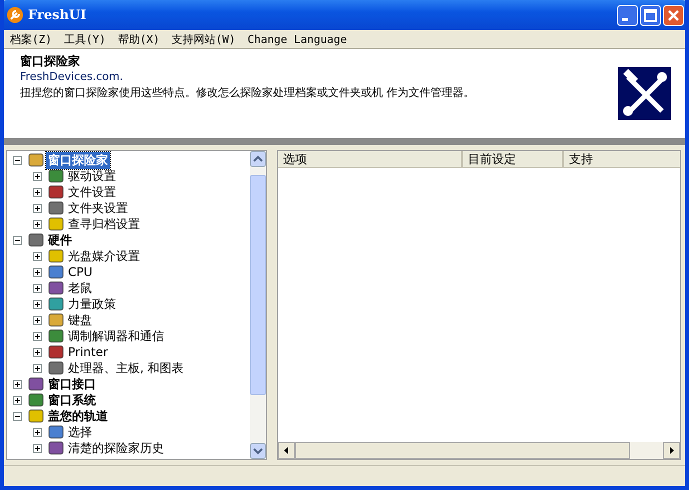 Image resolution: width=689 pixels, height=490 pixels. I want to click on horizontal-scrollbar, so click(479, 450).